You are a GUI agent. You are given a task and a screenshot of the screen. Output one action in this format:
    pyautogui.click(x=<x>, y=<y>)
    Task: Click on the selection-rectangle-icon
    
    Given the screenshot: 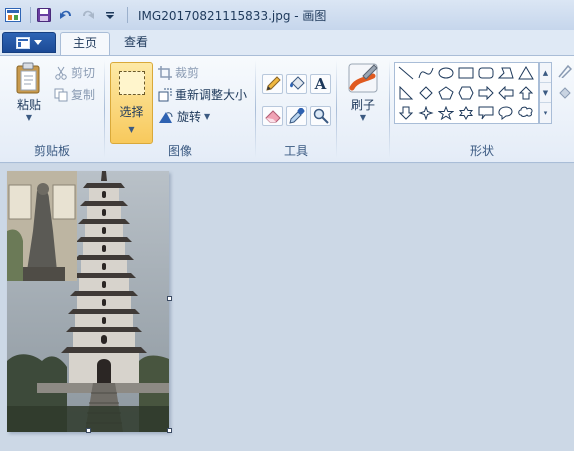 What is the action you would take?
    pyautogui.click(x=132, y=83)
    